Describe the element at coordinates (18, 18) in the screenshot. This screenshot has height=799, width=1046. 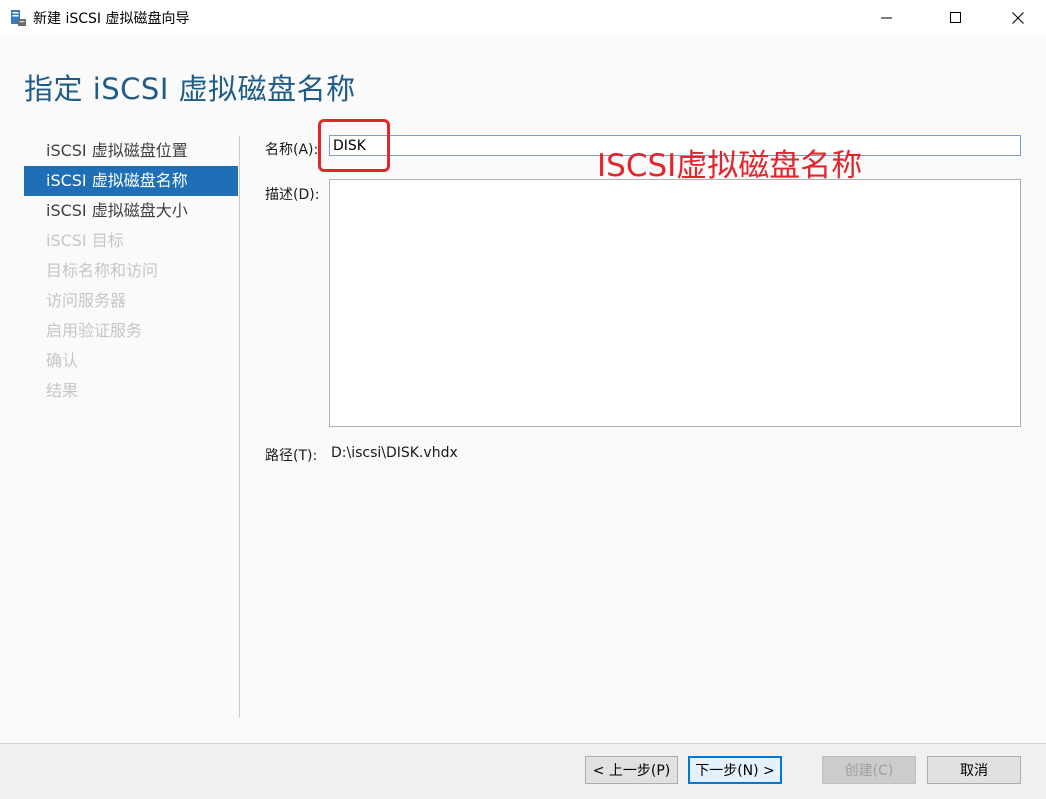
I see `server-manager-icon` at that location.